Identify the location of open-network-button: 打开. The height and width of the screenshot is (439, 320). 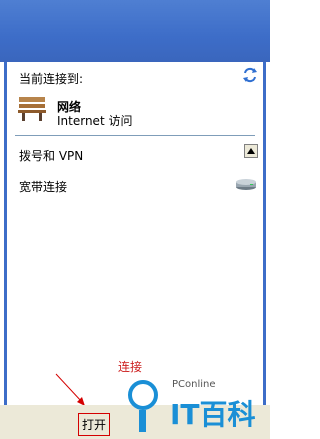
(94, 424).